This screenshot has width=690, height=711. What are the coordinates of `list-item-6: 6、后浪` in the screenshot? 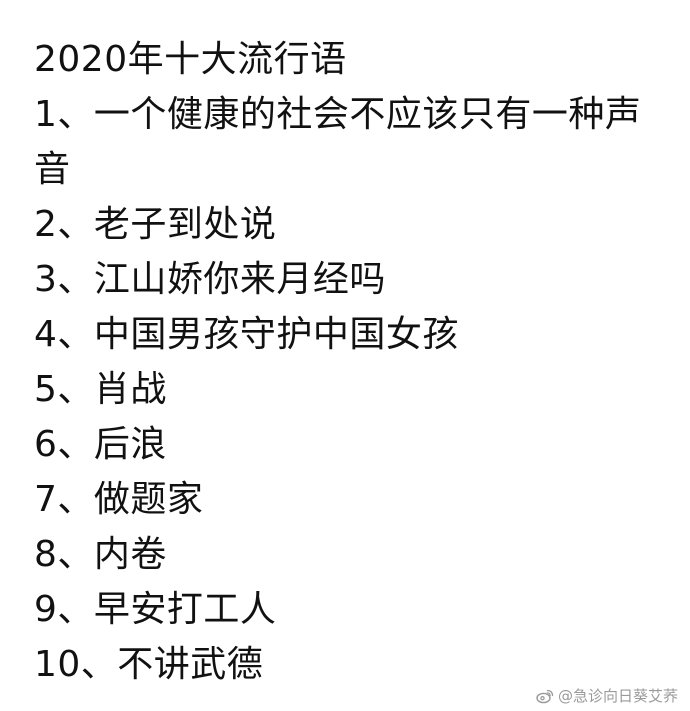 It's located at (100, 444).